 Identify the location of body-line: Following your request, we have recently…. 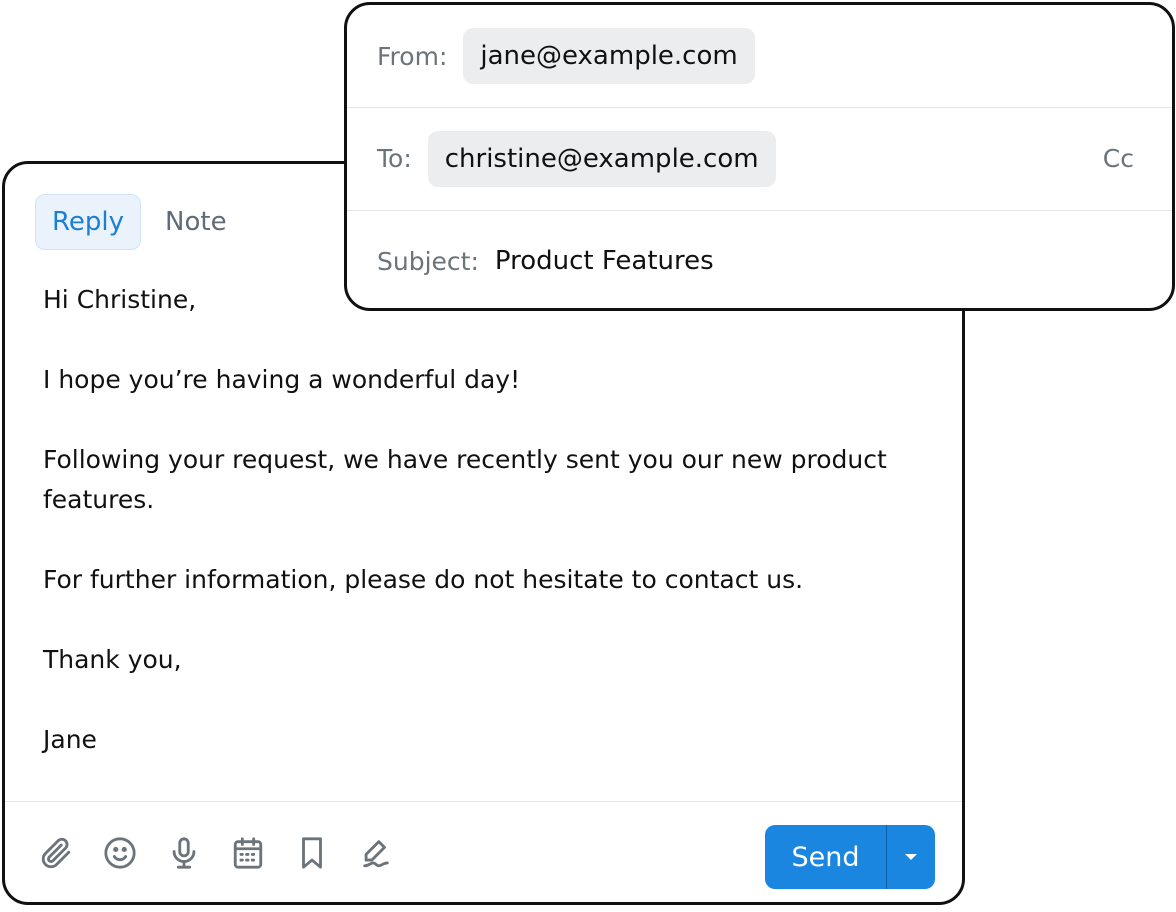
(465, 479).